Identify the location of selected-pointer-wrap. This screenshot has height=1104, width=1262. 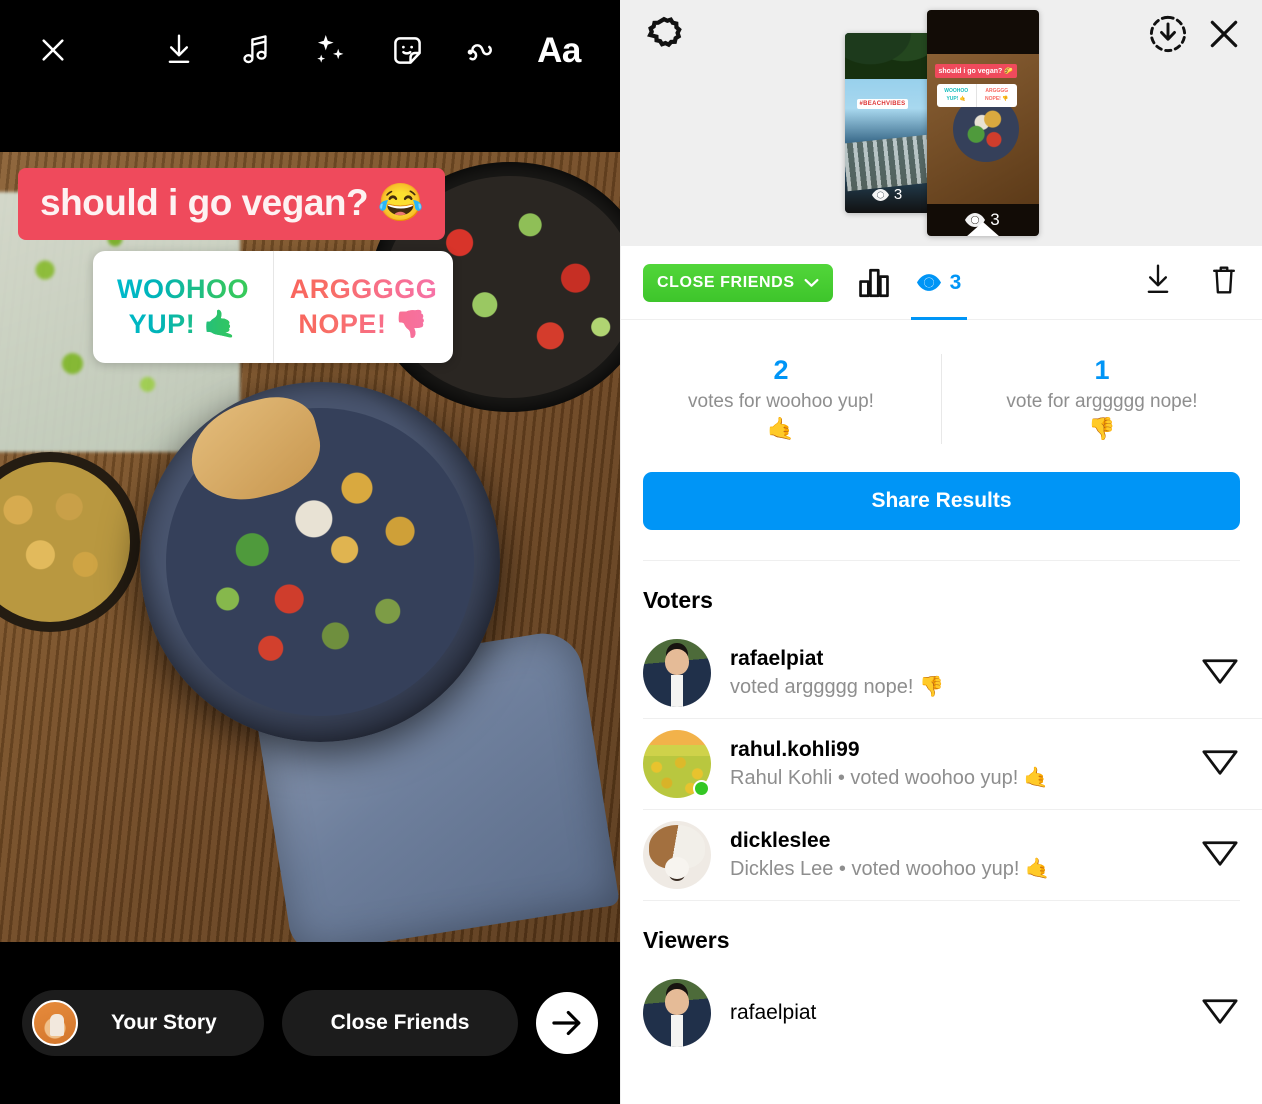
(983, 228).